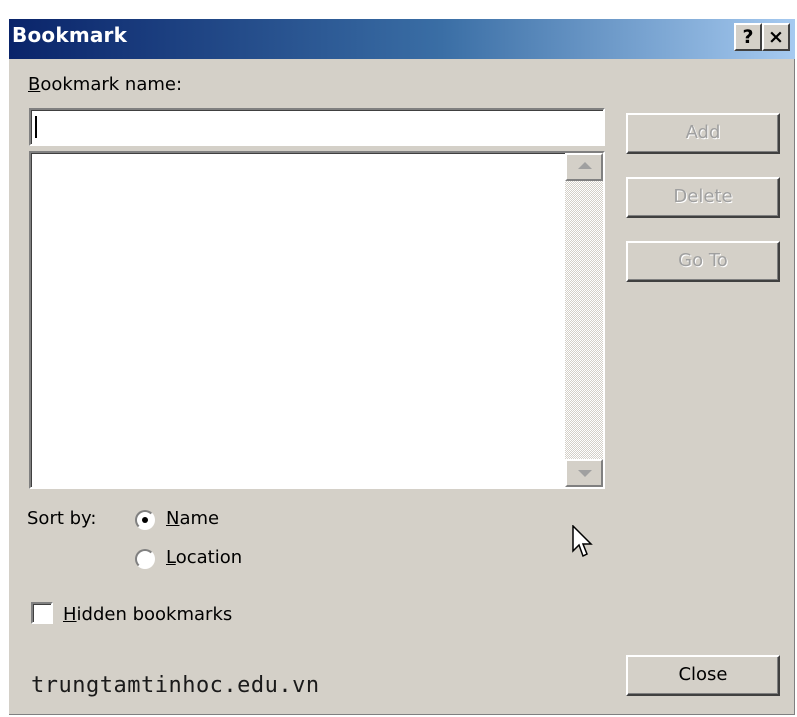 This screenshot has height=717, width=797. Describe the element at coordinates (70, 35) in the screenshot. I see `dialog-title: Bookmark` at that location.